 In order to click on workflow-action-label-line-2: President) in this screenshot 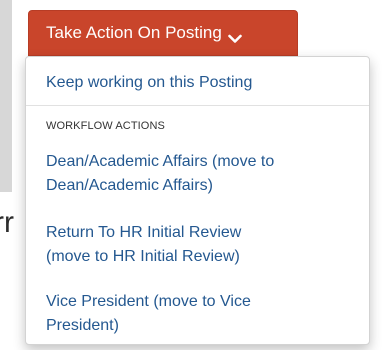, I will do `click(82, 325)`.